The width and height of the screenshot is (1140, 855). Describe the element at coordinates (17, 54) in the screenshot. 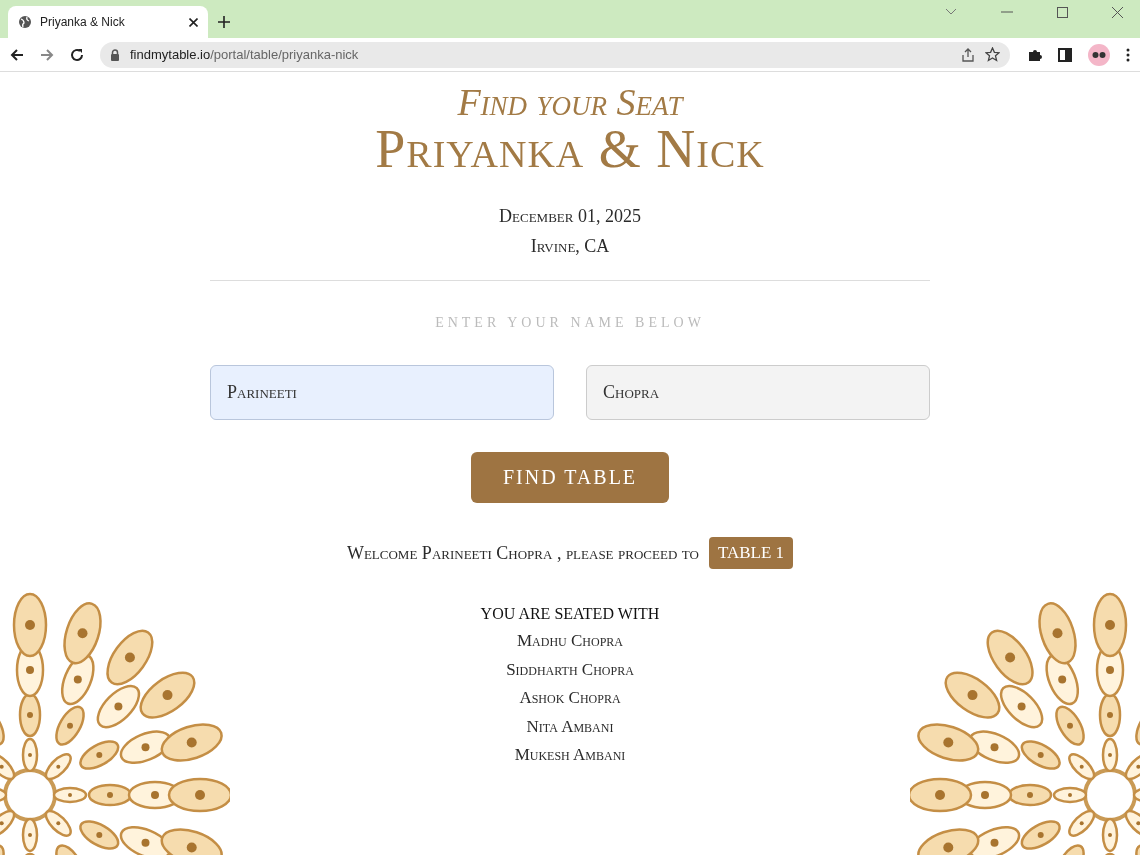

I see `back-arrow-icon` at that location.